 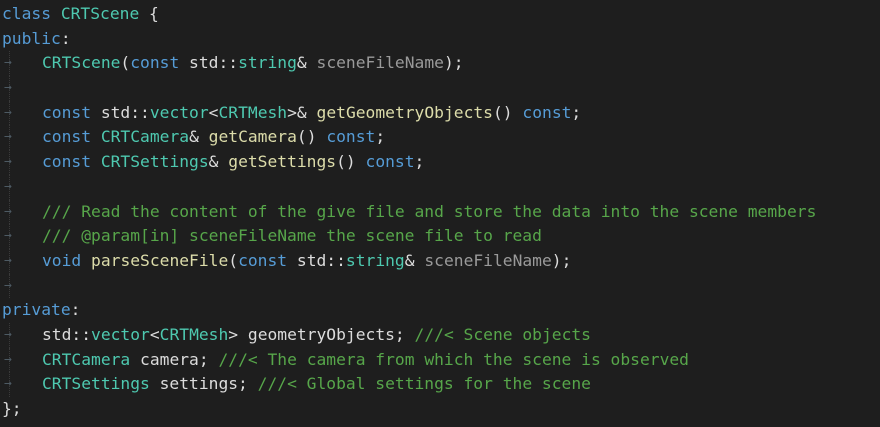 What do you see at coordinates (174, 359) in the screenshot?
I see `text-token: camera;` at bounding box center [174, 359].